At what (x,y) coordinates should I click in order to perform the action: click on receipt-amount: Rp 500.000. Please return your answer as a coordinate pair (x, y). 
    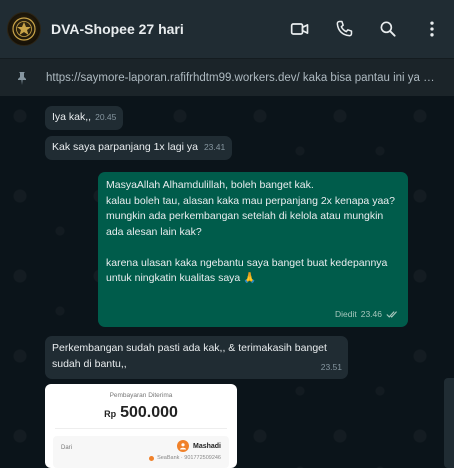
    Looking at the image, I should click on (141, 413).